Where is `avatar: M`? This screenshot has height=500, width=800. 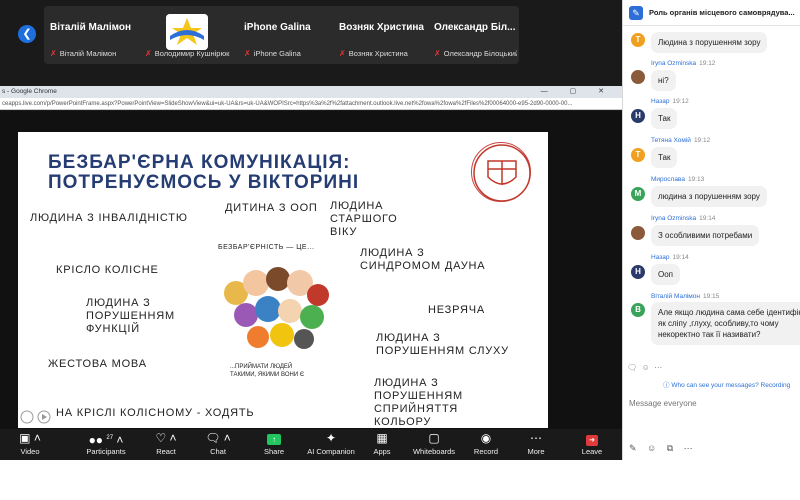 avatar: M is located at coordinates (638, 194).